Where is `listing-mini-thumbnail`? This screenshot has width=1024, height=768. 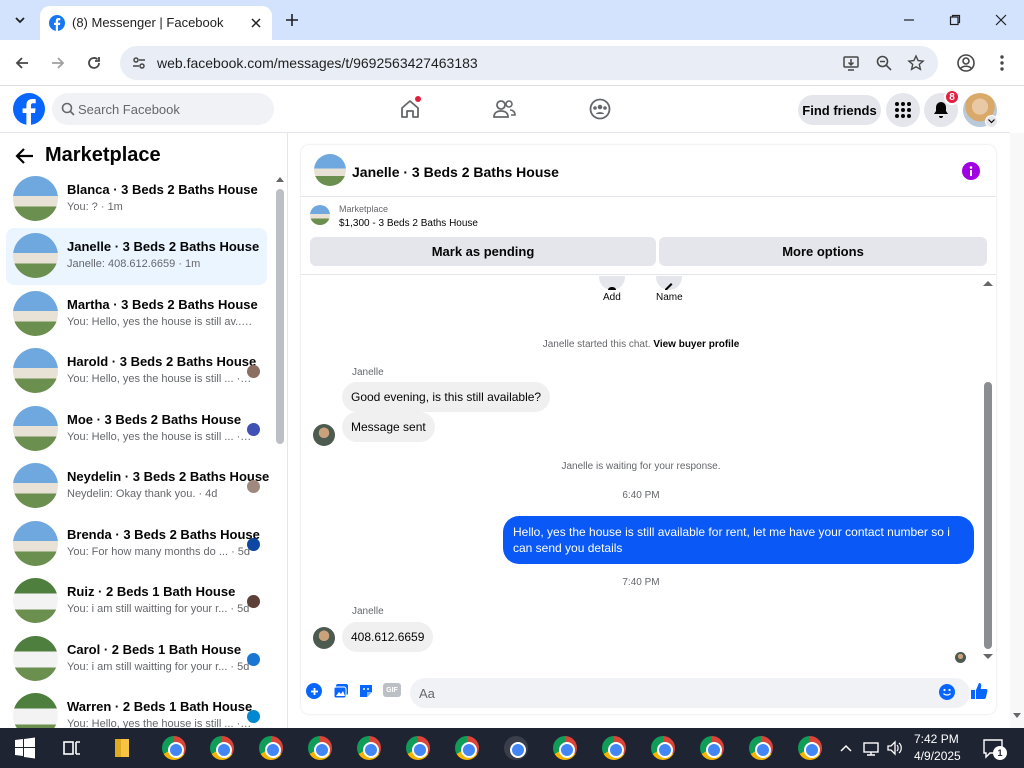 listing-mini-thumbnail is located at coordinates (320, 215).